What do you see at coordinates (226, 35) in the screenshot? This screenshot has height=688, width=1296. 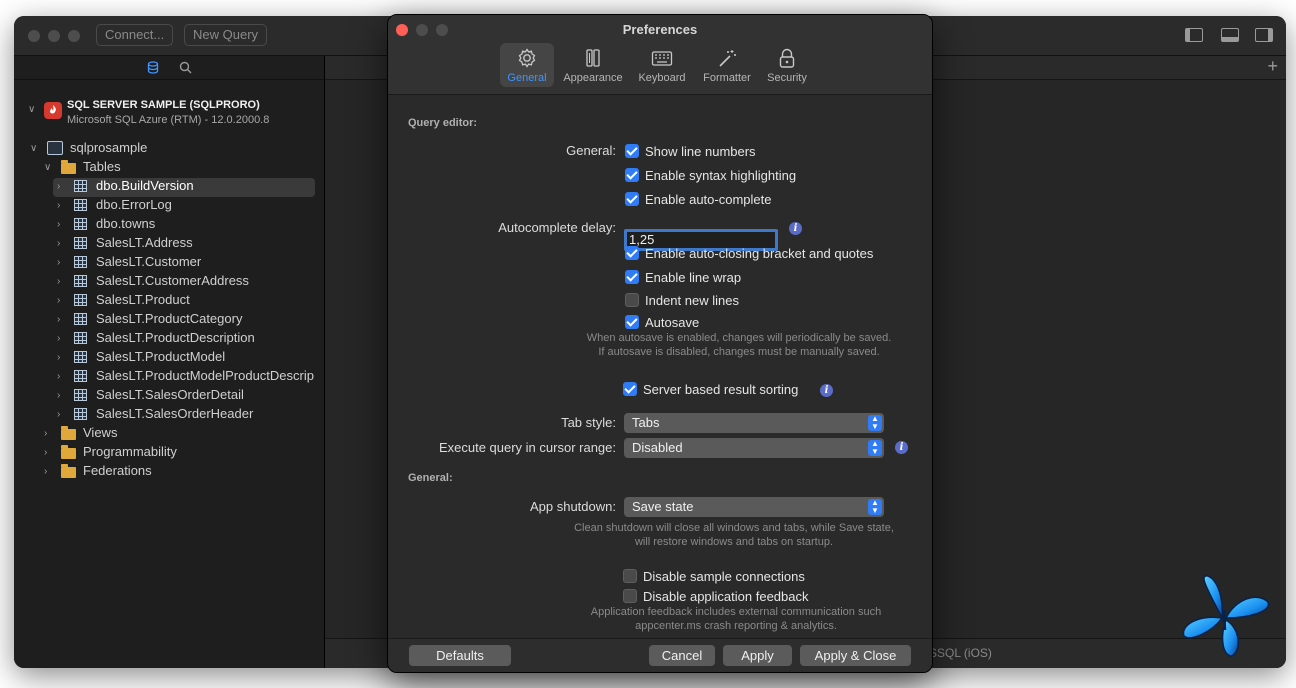 I see `new-query-button: New Query` at bounding box center [226, 35].